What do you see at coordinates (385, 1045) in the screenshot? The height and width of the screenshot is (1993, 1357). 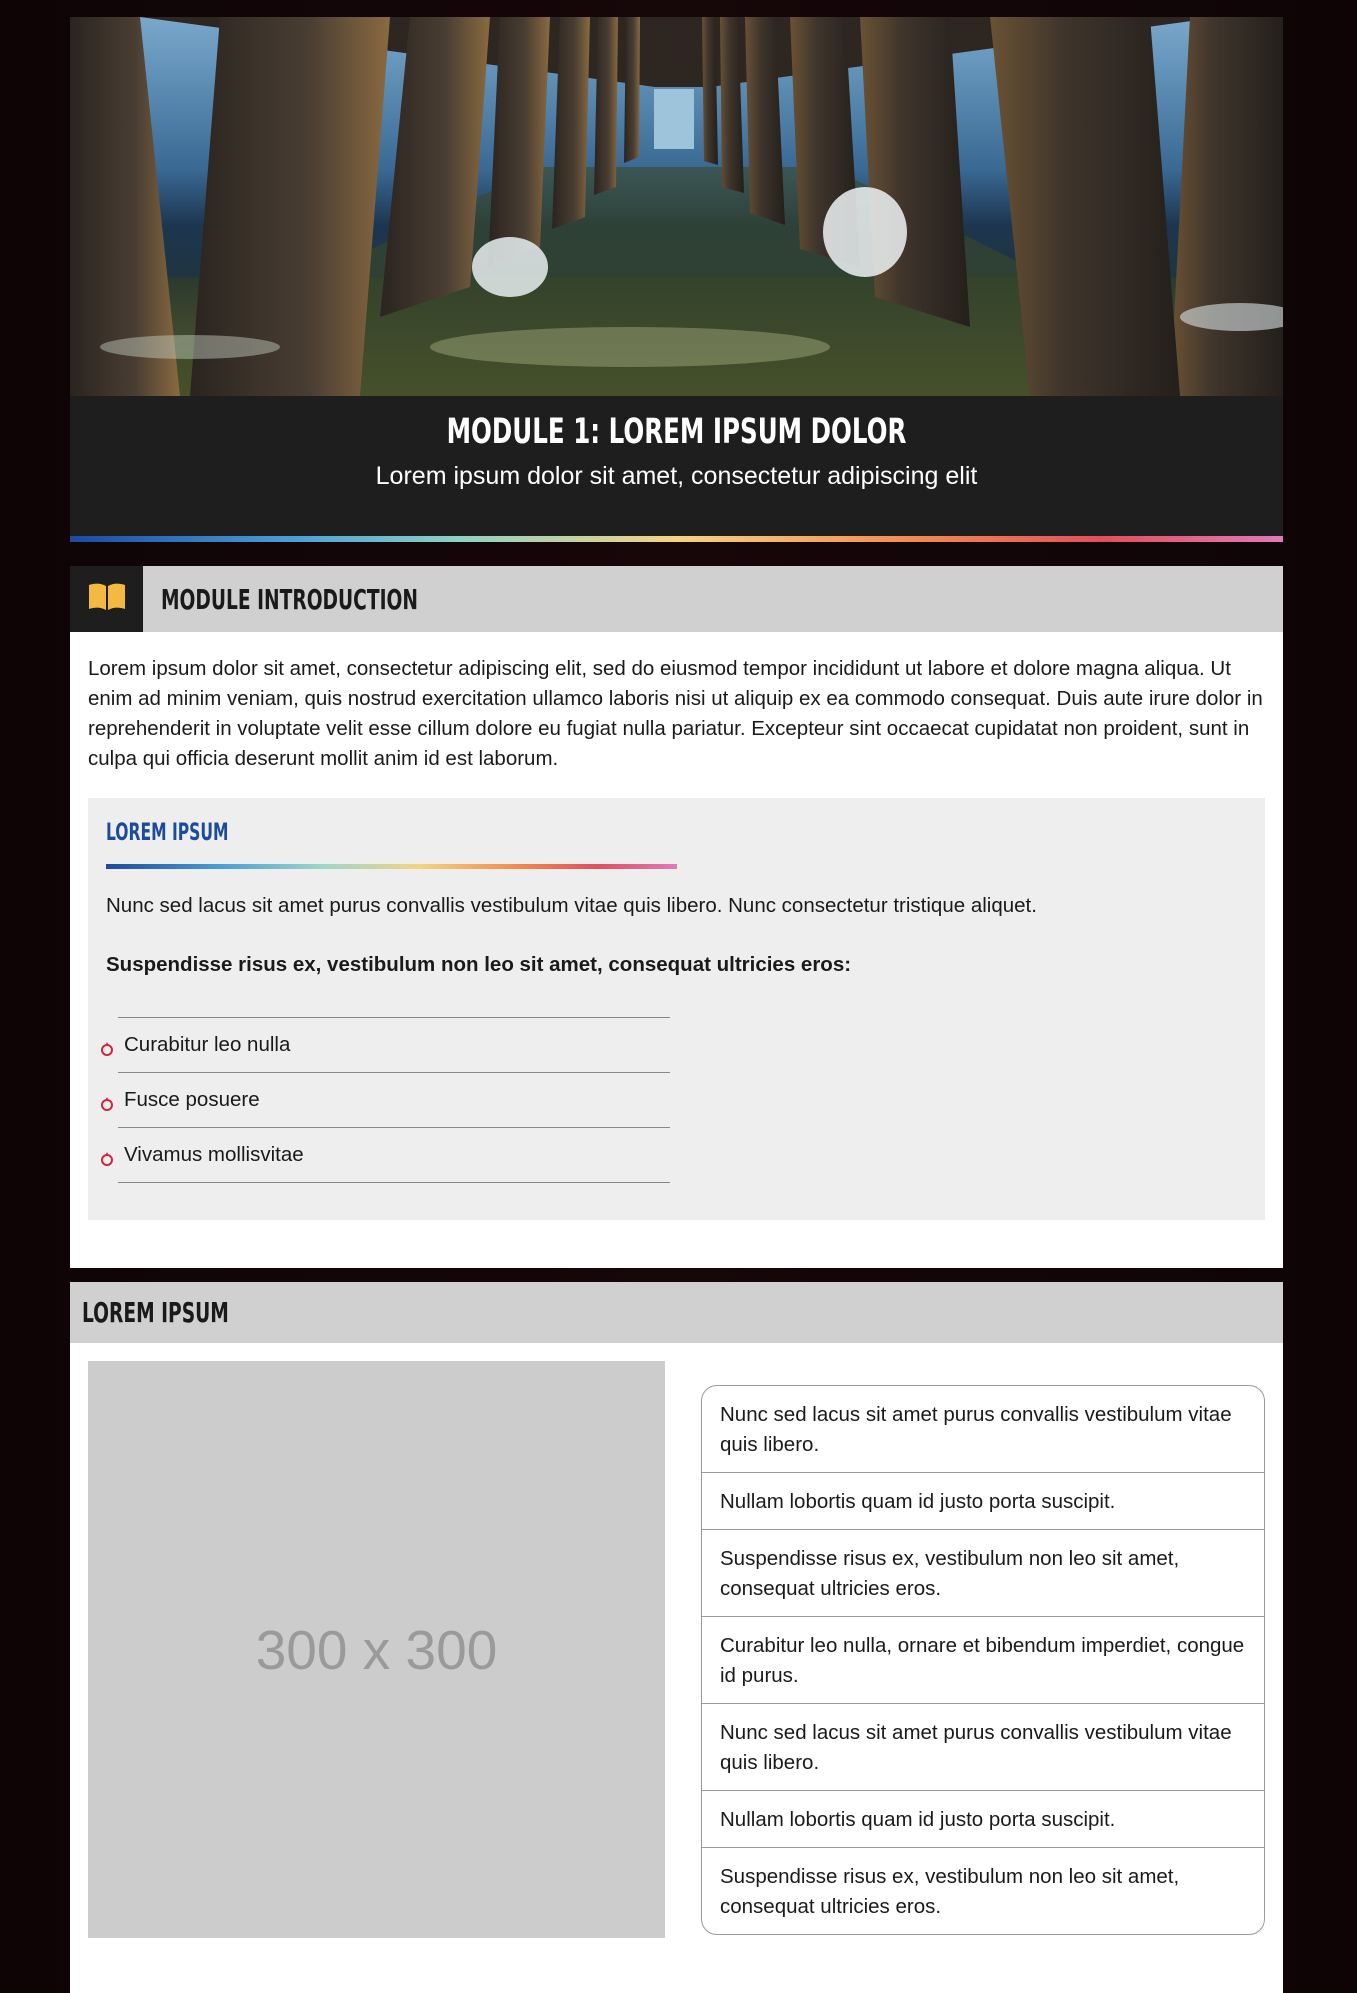 I see `list-item: Curabitur leo nulla` at bounding box center [385, 1045].